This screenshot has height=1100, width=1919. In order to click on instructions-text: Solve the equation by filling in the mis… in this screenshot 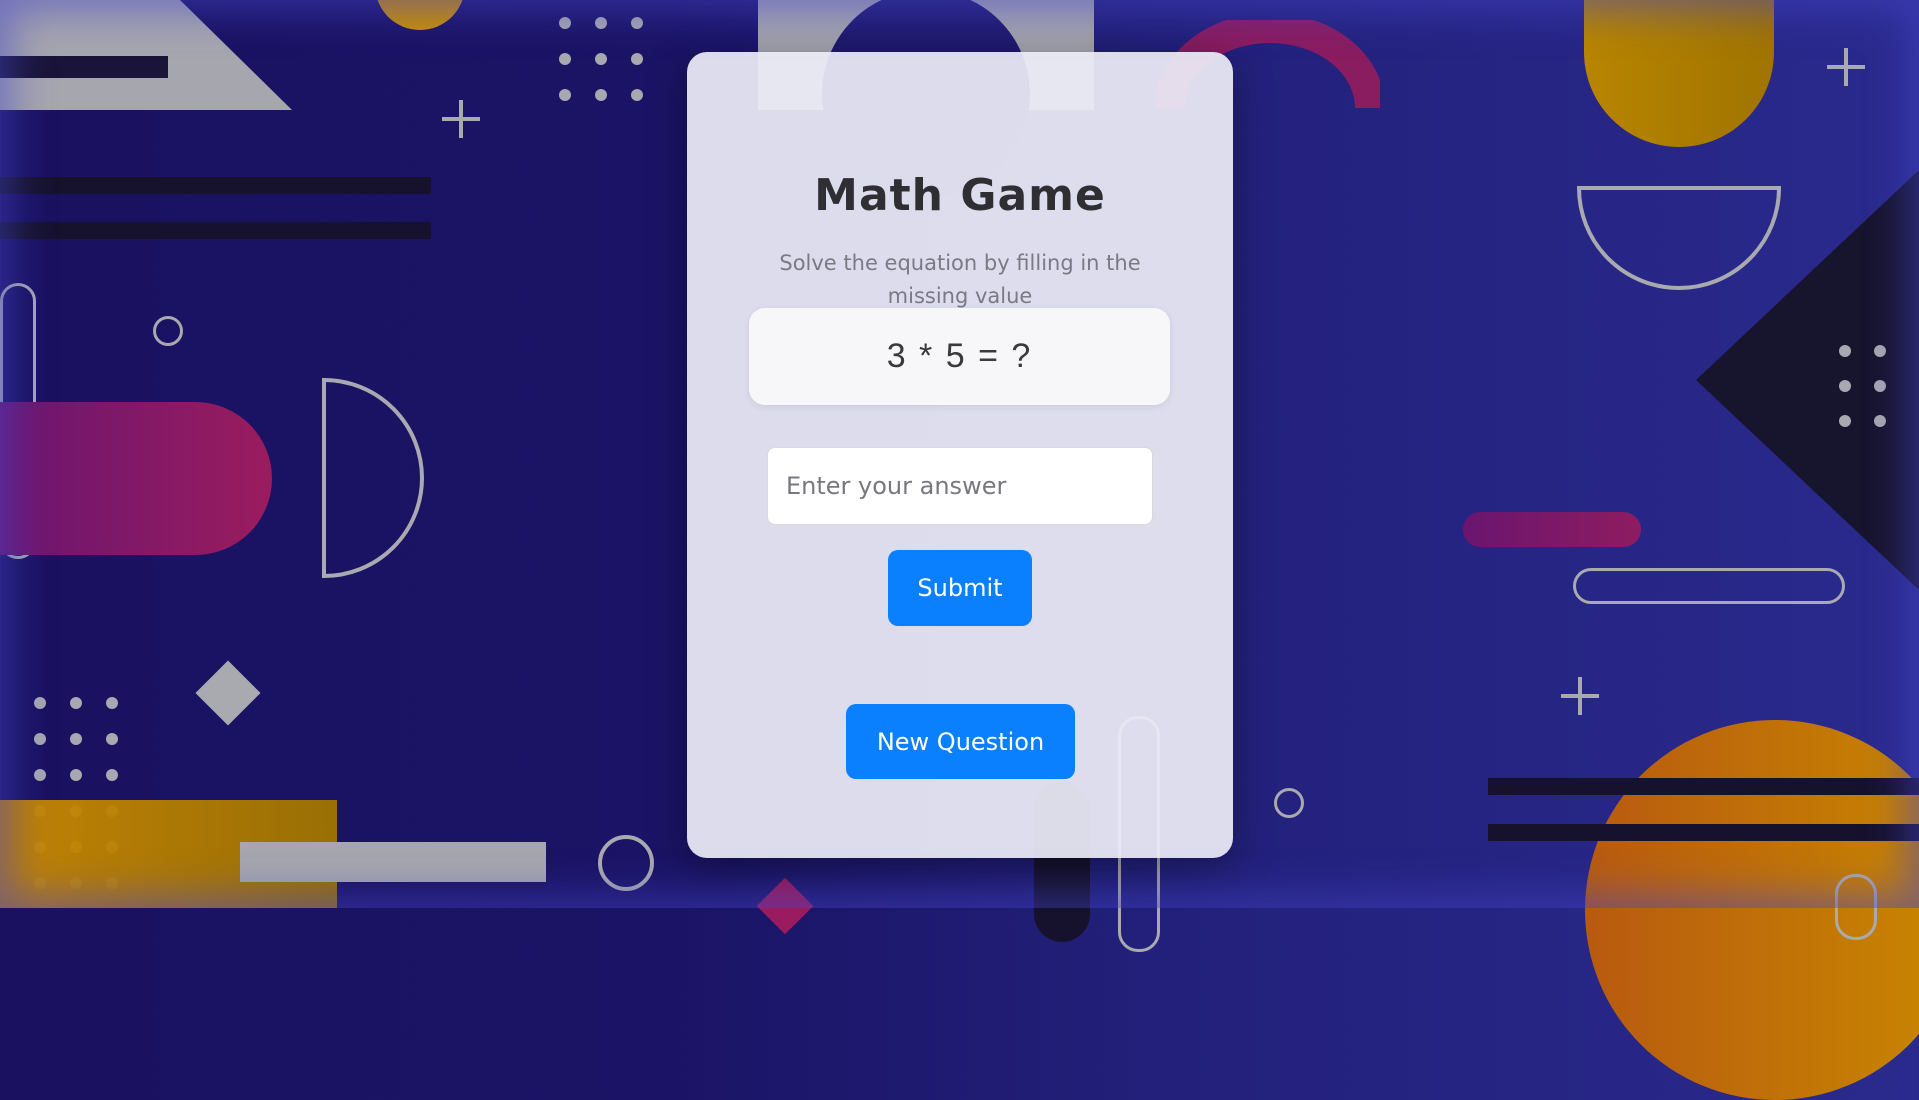, I will do `click(960, 279)`.